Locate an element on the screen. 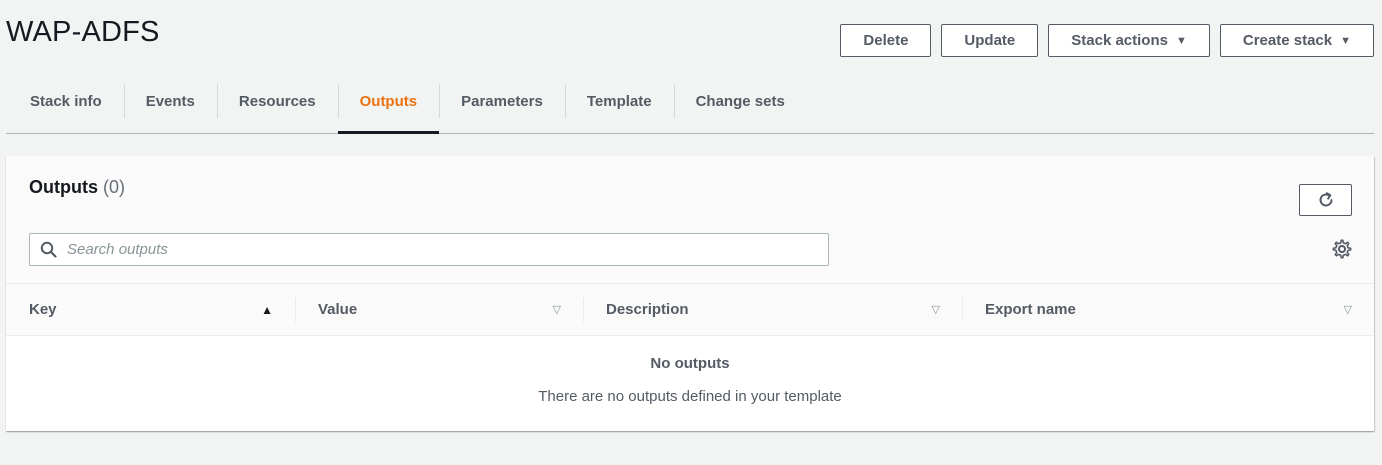 The width and height of the screenshot is (1382, 465). column-header-description: Description ▽ is located at coordinates (772, 309).